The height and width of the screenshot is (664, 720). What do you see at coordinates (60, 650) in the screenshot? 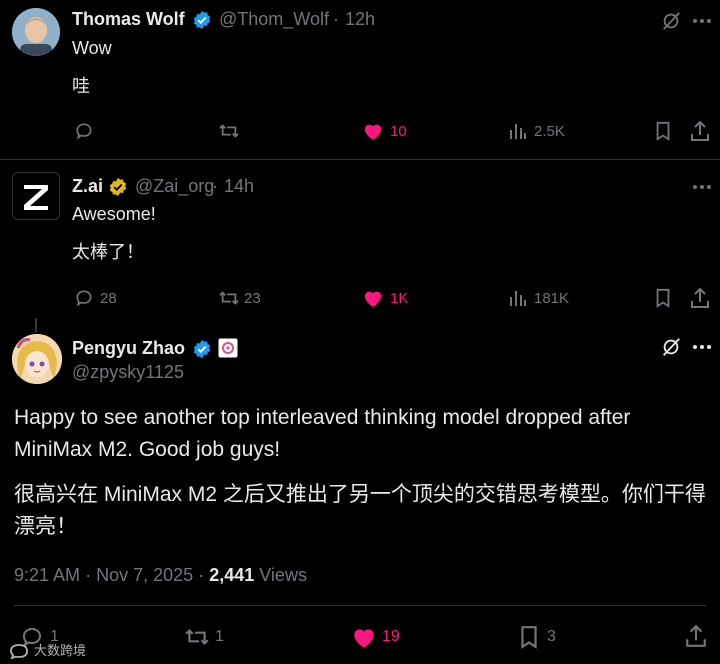
I see `watermark-text: 大数跨境` at bounding box center [60, 650].